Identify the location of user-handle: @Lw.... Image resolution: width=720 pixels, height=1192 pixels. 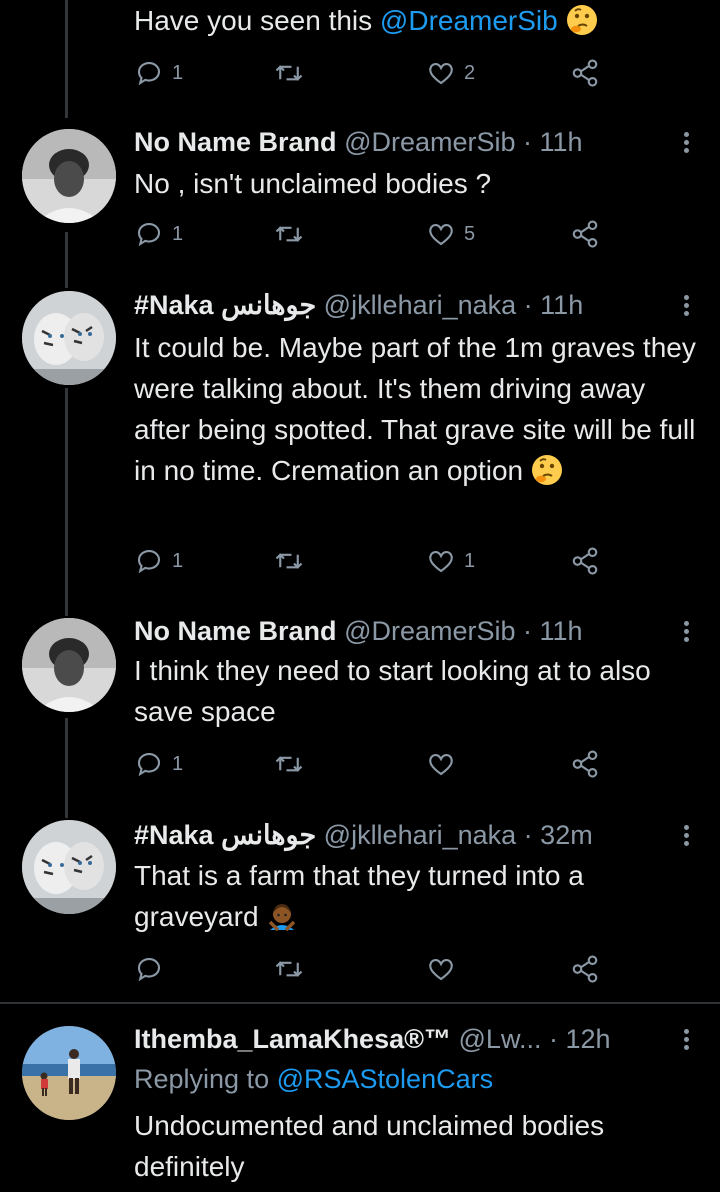
(500, 1039).